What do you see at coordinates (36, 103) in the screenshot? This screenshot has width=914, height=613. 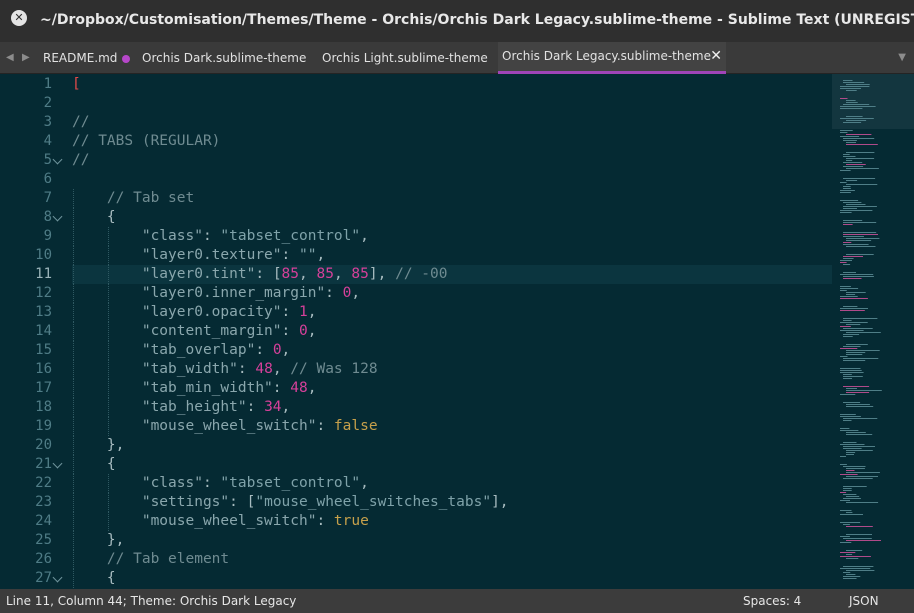 I see `line-number: 2` at bounding box center [36, 103].